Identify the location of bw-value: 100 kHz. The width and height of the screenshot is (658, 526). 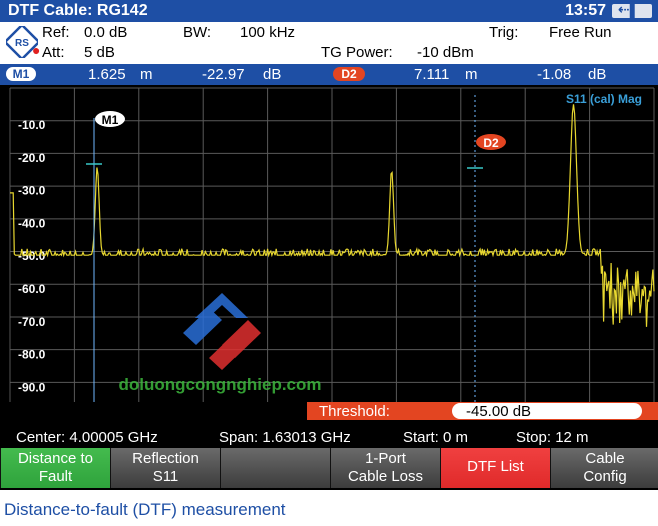
(268, 32).